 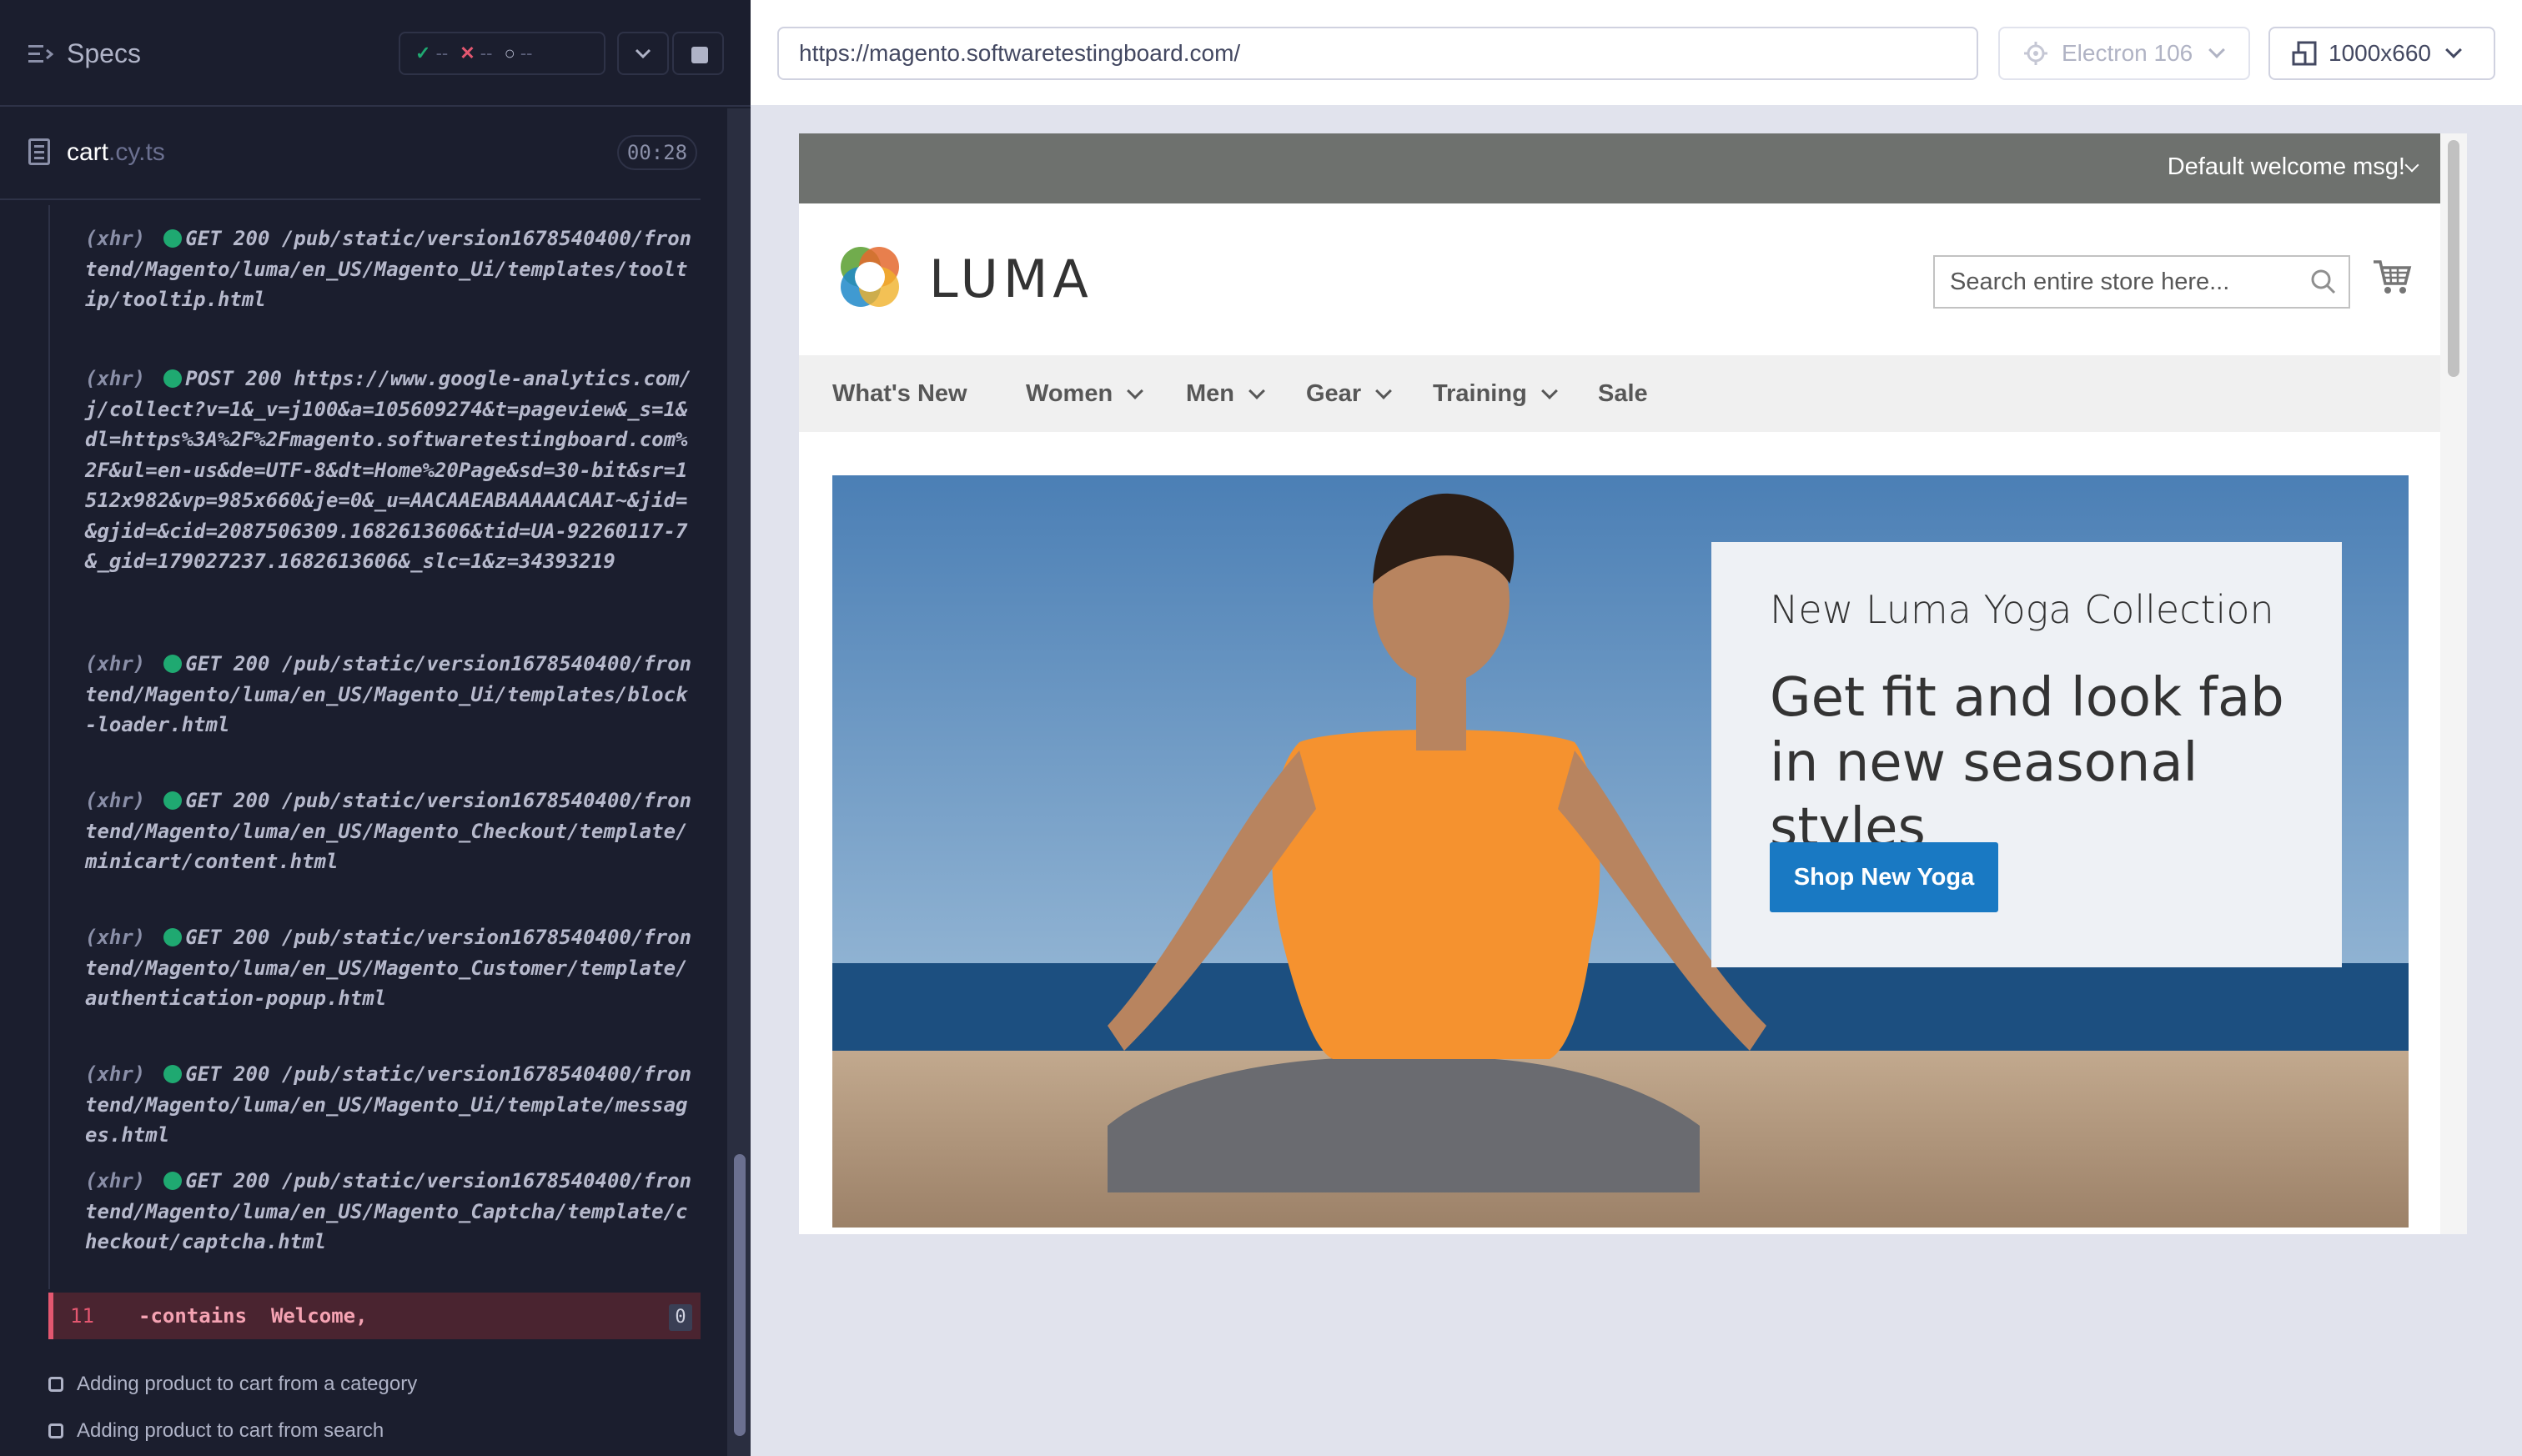 What do you see at coordinates (104, 53) in the screenshot?
I see `specs-title: Specs` at bounding box center [104, 53].